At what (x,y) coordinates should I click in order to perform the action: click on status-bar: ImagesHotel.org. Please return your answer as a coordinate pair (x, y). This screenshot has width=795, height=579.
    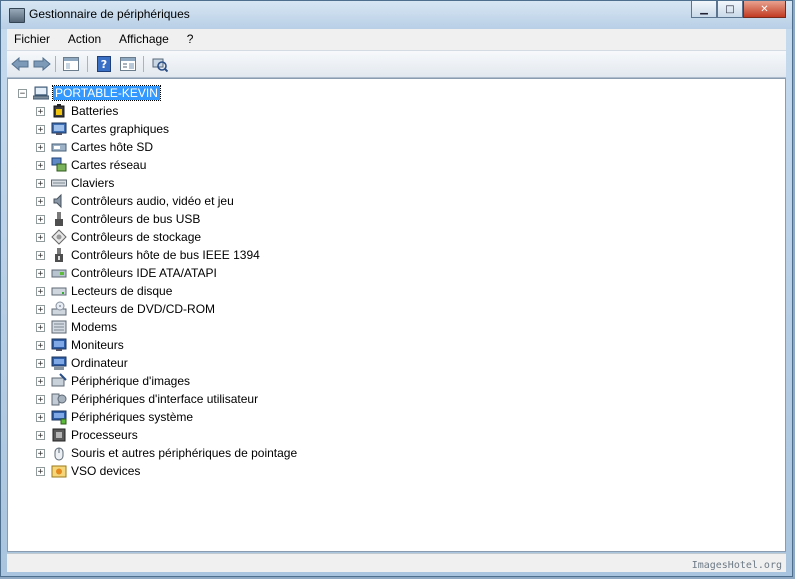
    Looking at the image, I should click on (396, 562).